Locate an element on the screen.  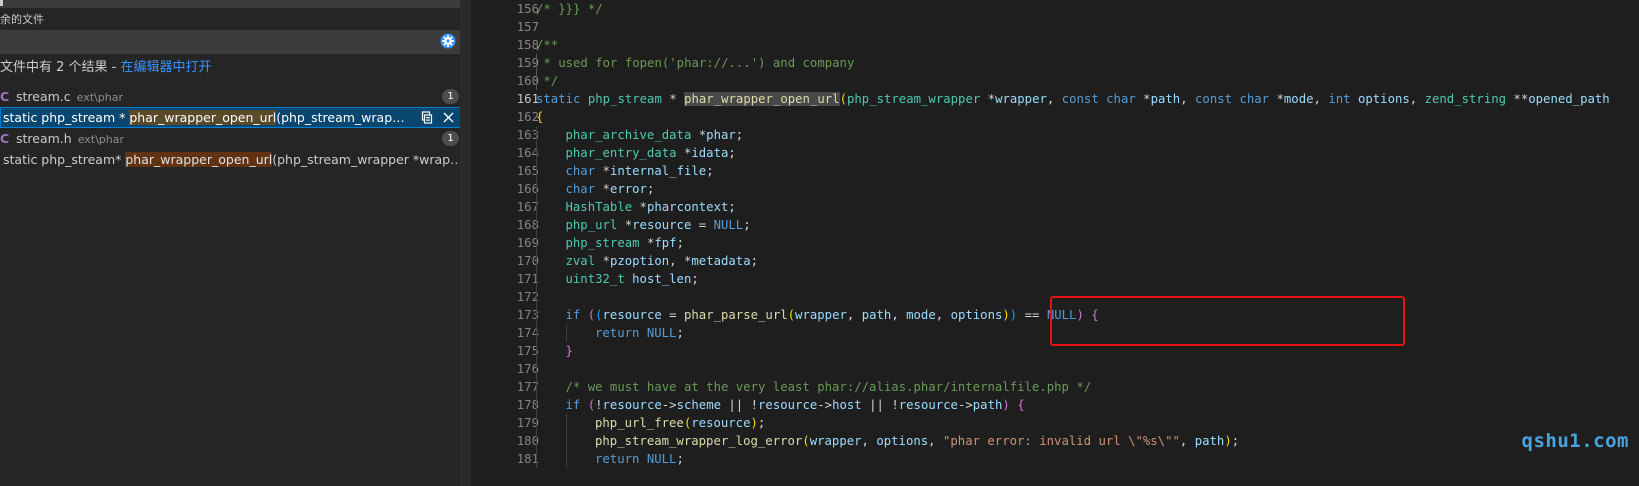
code-line: 160 */ is located at coordinates (1055, 81).